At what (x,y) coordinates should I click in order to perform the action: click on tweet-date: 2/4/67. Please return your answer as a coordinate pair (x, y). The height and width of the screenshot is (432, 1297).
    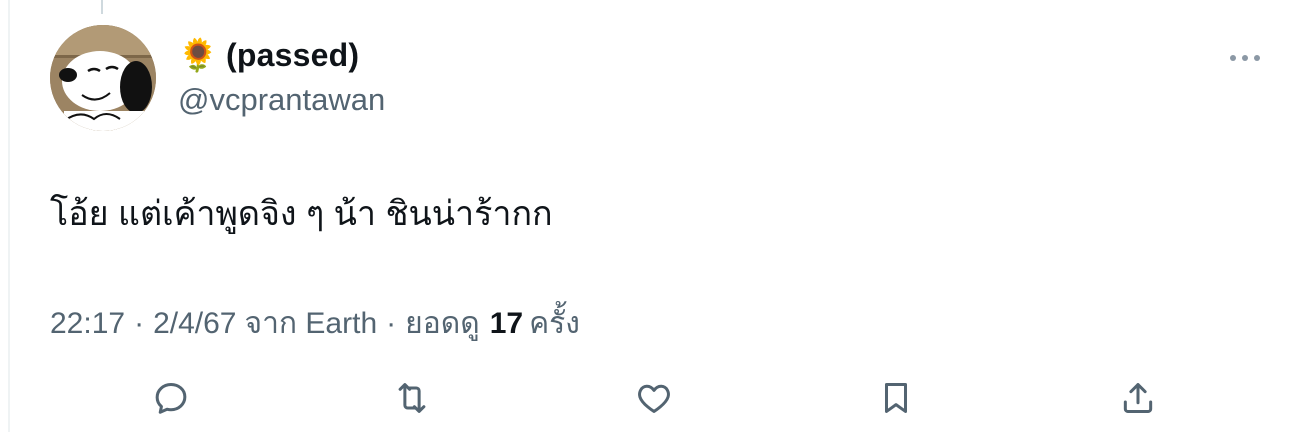
    Looking at the image, I should click on (194, 324).